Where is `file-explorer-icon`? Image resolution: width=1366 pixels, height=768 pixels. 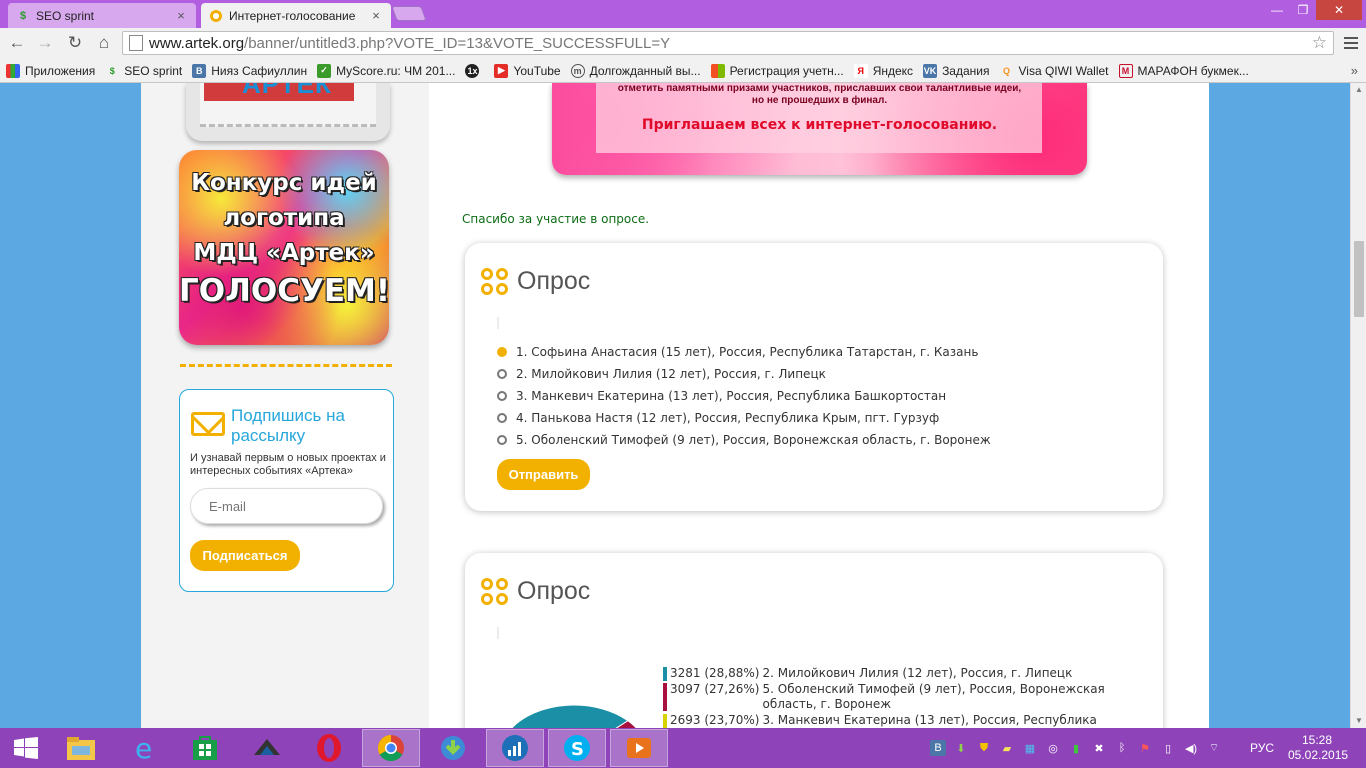
file-explorer-icon is located at coordinates (81, 748).